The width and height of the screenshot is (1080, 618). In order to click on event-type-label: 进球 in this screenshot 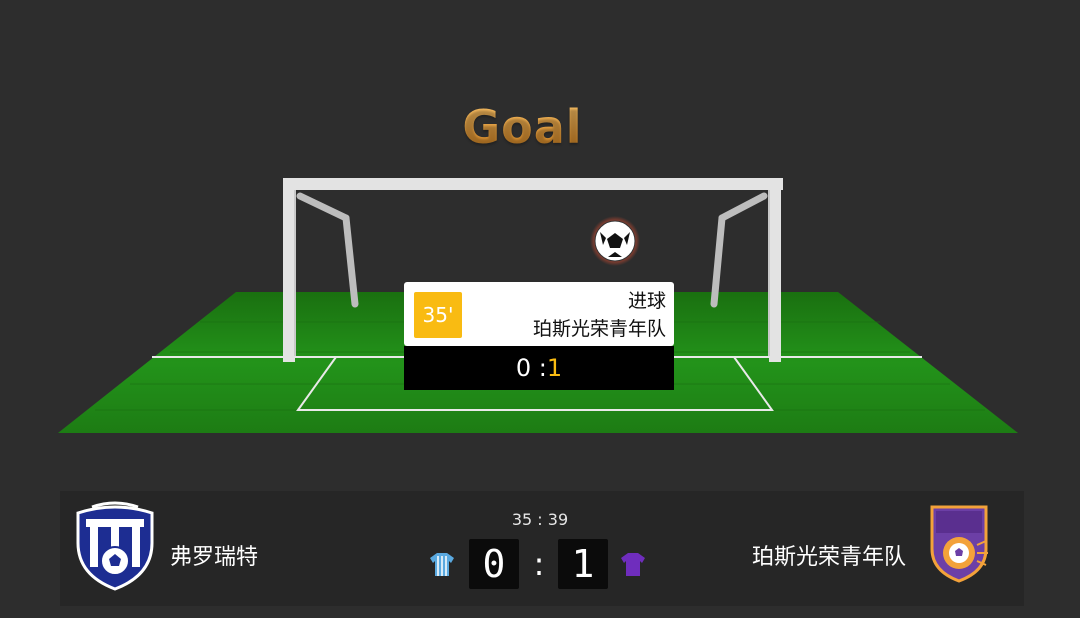, I will do `click(646, 301)`.